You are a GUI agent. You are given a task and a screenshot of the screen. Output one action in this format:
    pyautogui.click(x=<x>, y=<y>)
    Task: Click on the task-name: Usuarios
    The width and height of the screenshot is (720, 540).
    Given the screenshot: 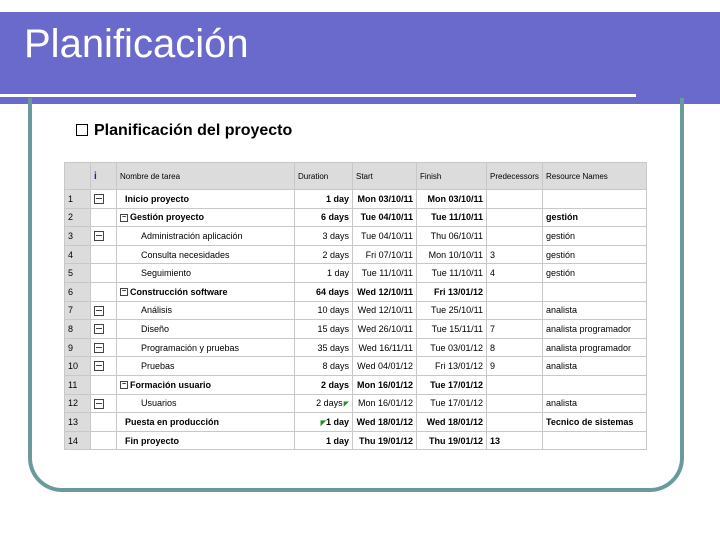 What is the action you would take?
    pyautogui.click(x=205, y=403)
    